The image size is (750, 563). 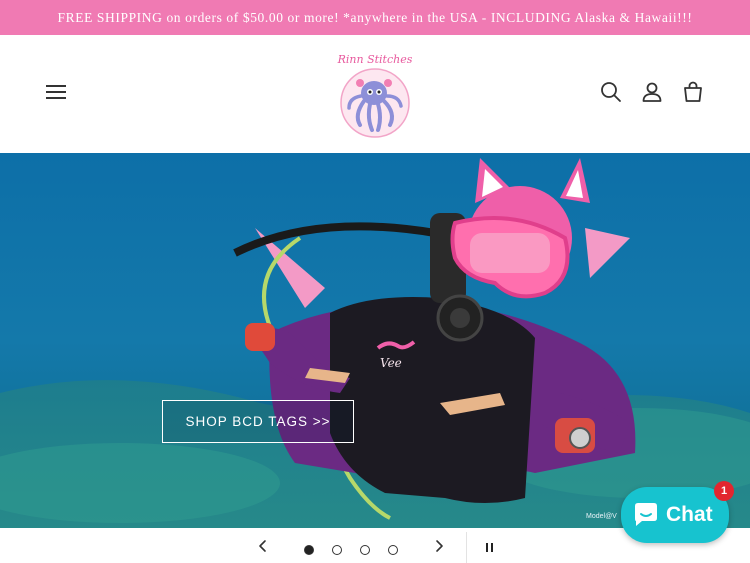 I want to click on controls-divider, so click(x=466, y=547).